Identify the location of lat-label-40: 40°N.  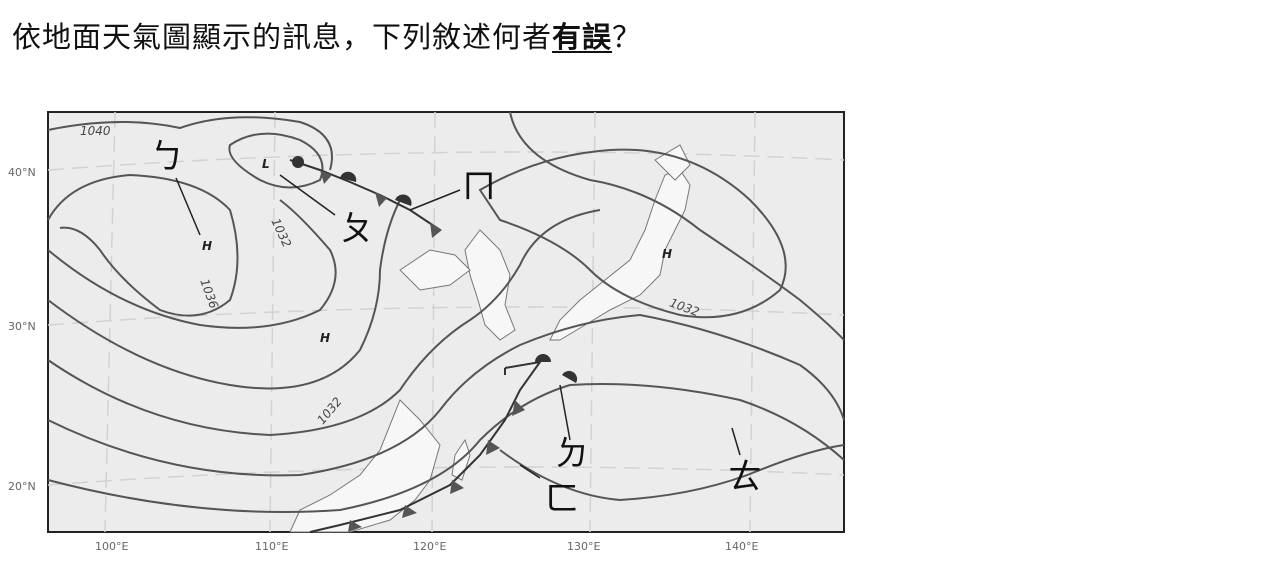
(22, 172).